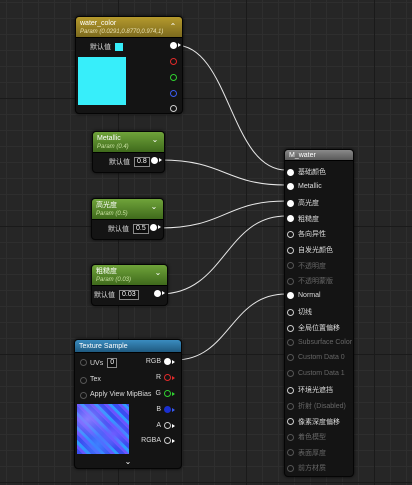 This screenshot has width=412, height=485. Describe the element at coordinates (129, 295) in the screenshot. I see `value-field: 0.03` at that location.